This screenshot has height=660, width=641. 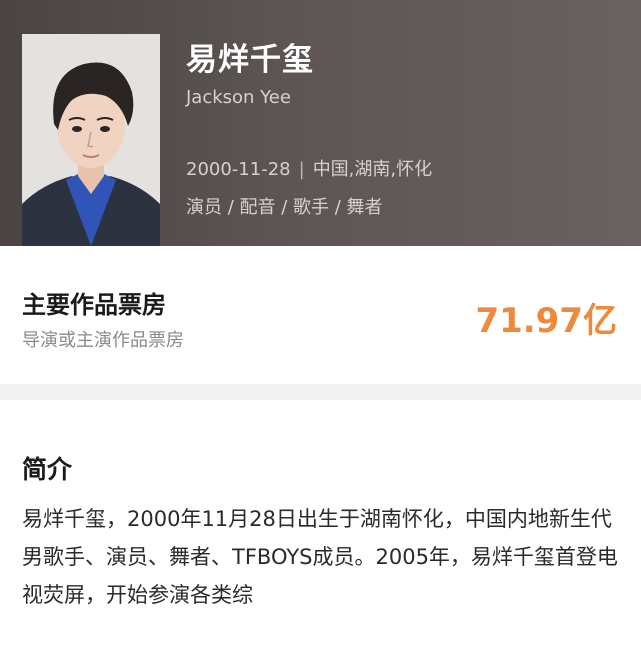 I want to click on box-office-title: 主要作品票房, so click(x=94, y=305).